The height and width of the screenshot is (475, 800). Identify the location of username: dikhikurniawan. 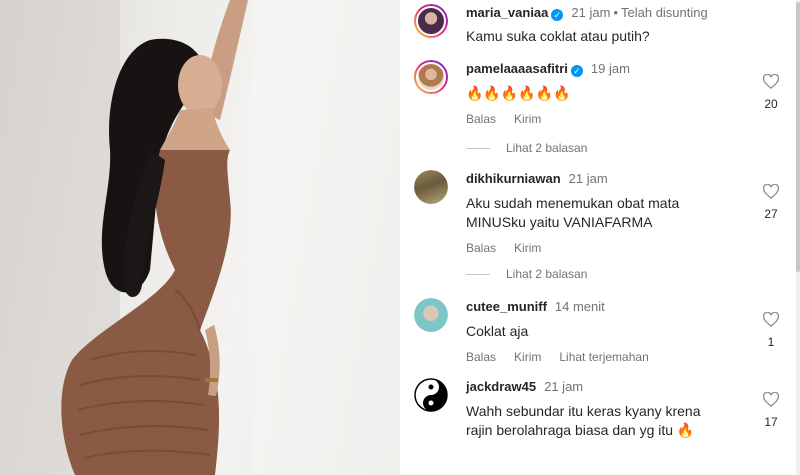
(513, 178).